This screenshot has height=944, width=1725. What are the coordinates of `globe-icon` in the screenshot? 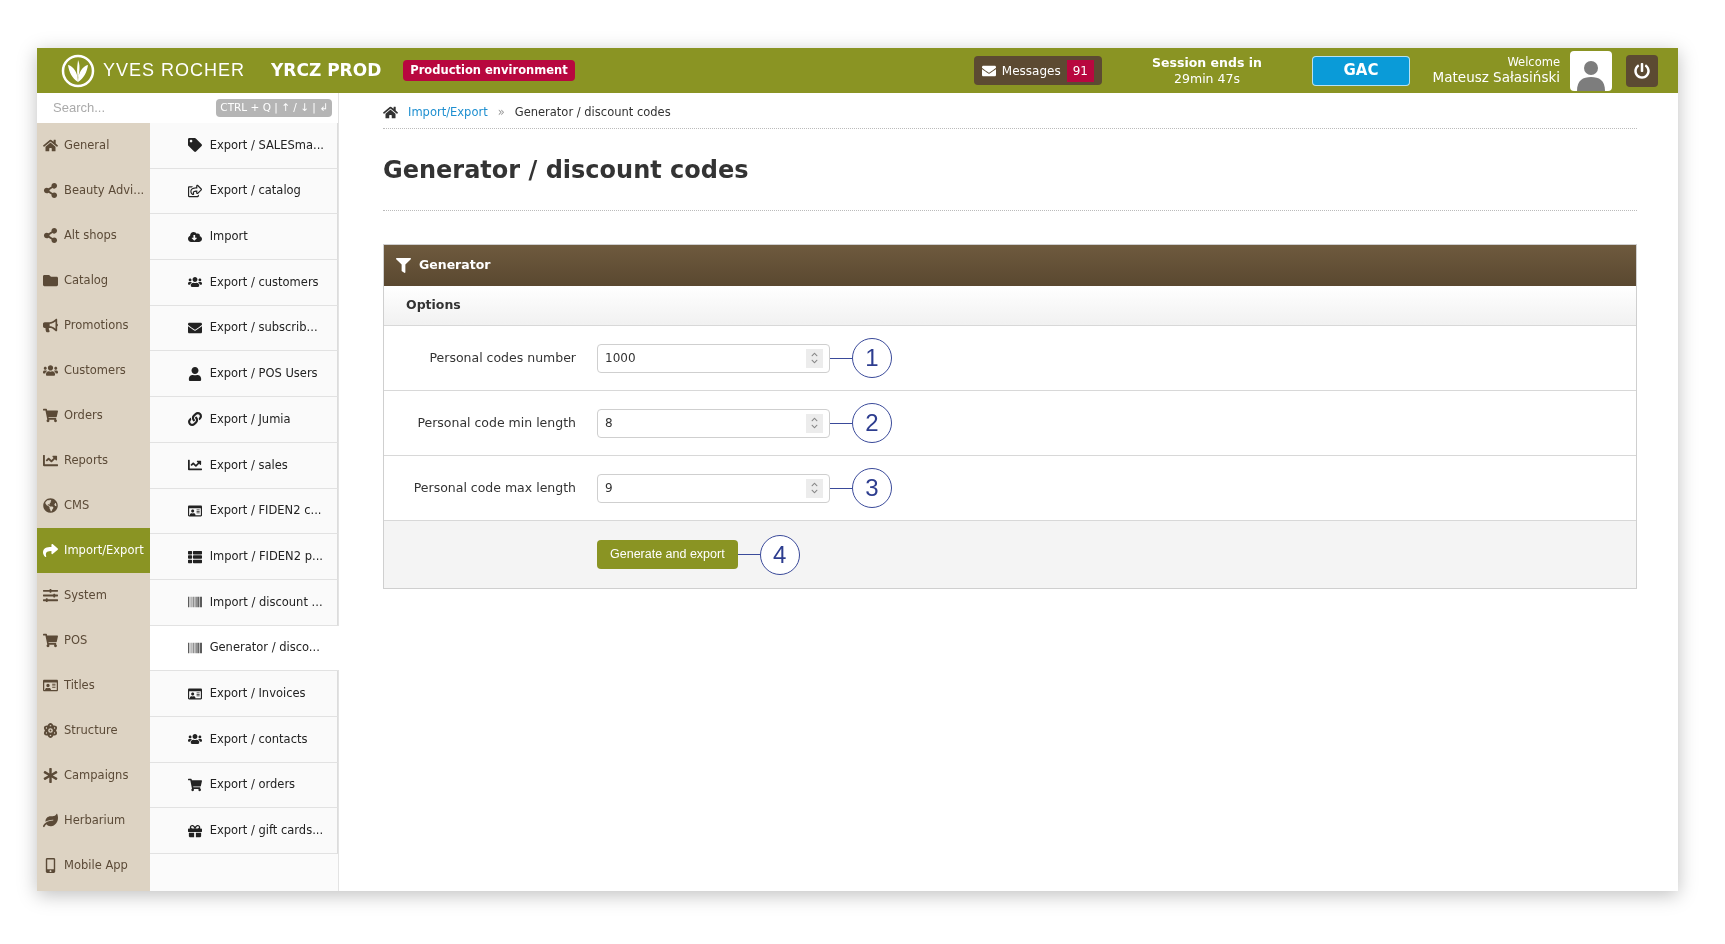 It's located at (50, 505).